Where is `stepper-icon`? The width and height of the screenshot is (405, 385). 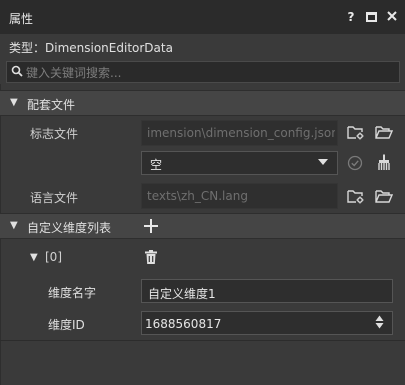 stepper-icon is located at coordinates (379, 322).